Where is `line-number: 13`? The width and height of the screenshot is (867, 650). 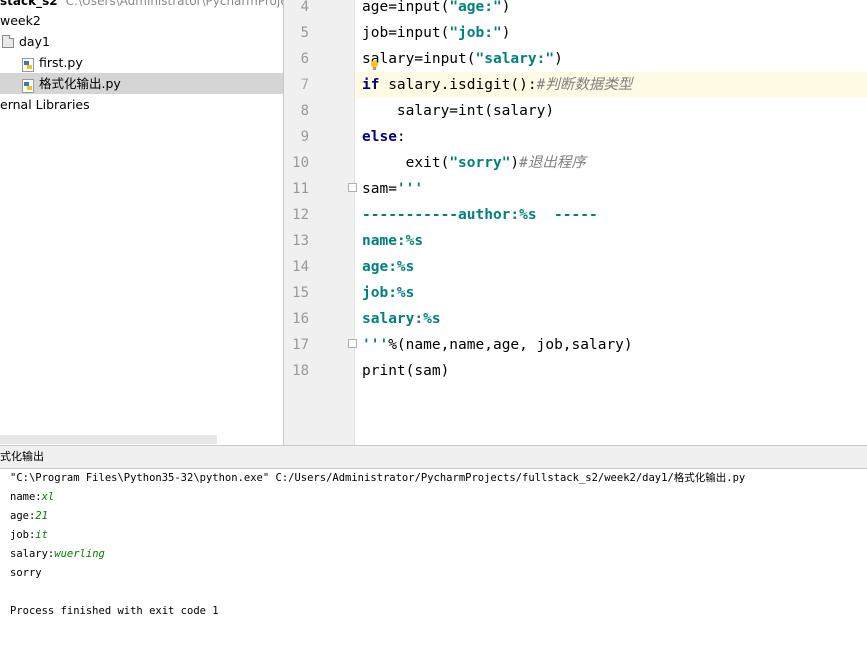
line-number: 13 is located at coordinates (300, 241).